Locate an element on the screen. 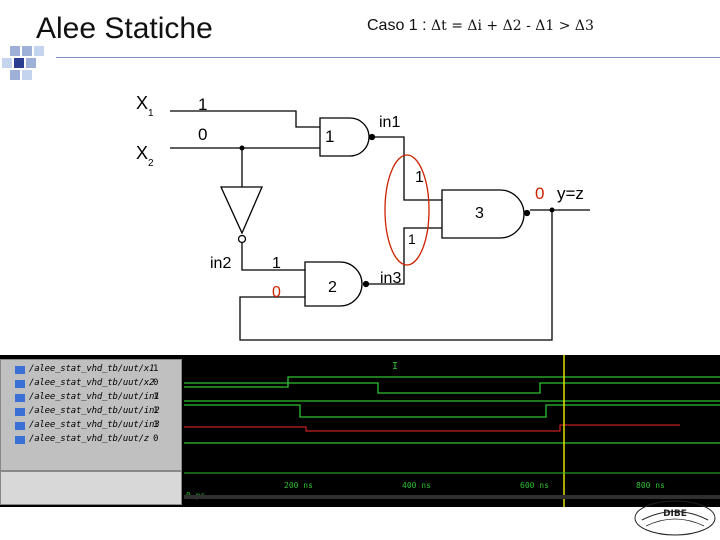  signal-row: /alee_stat_vhd_tb/uut/in2 1 is located at coordinates (91, 412).